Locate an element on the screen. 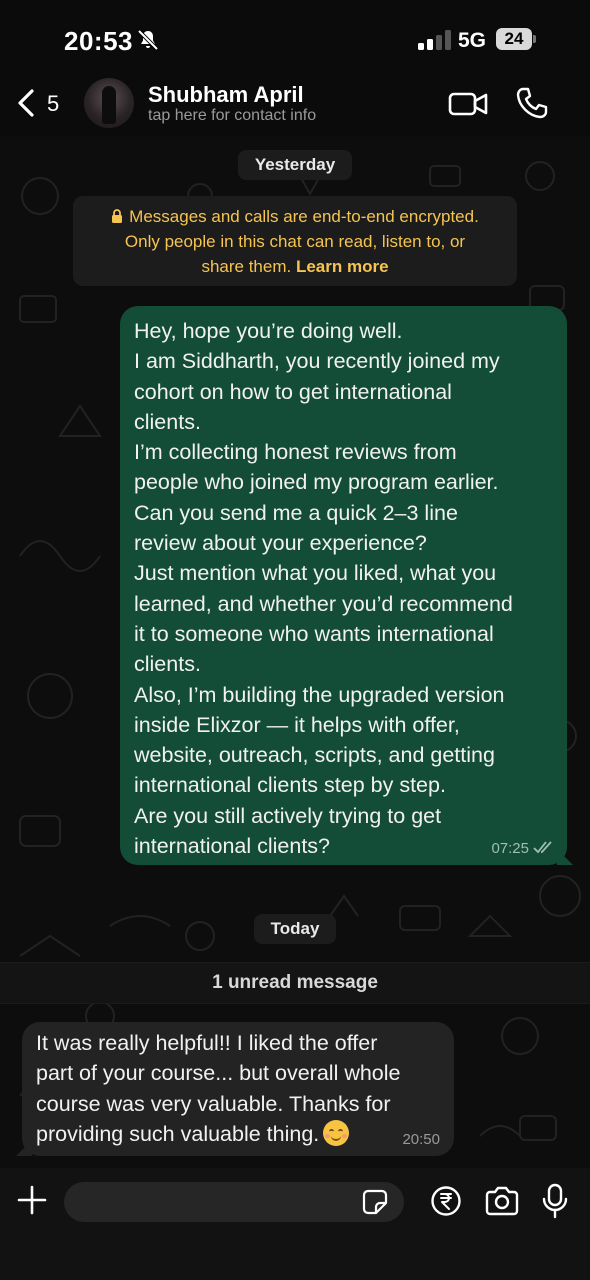 Image resolution: width=590 pixels, height=1280 pixels. message-input is located at coordinates (234, 1202).